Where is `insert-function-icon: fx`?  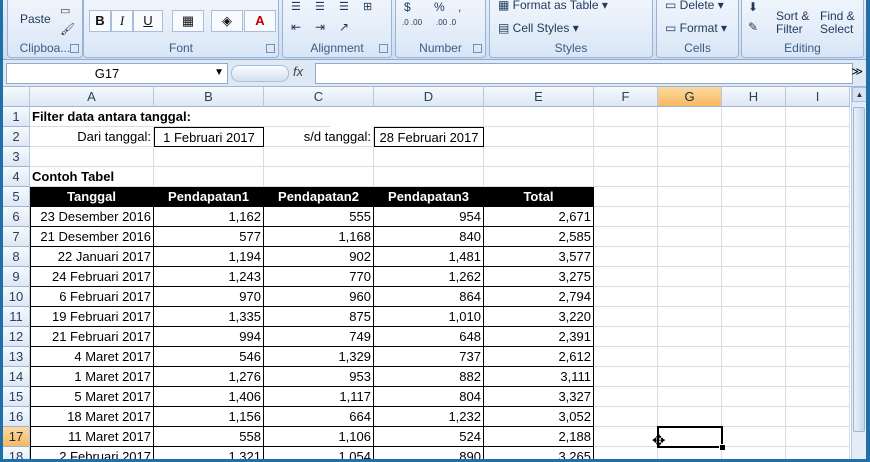
insert-function-icon: fx is located at coordinates (298, 71).